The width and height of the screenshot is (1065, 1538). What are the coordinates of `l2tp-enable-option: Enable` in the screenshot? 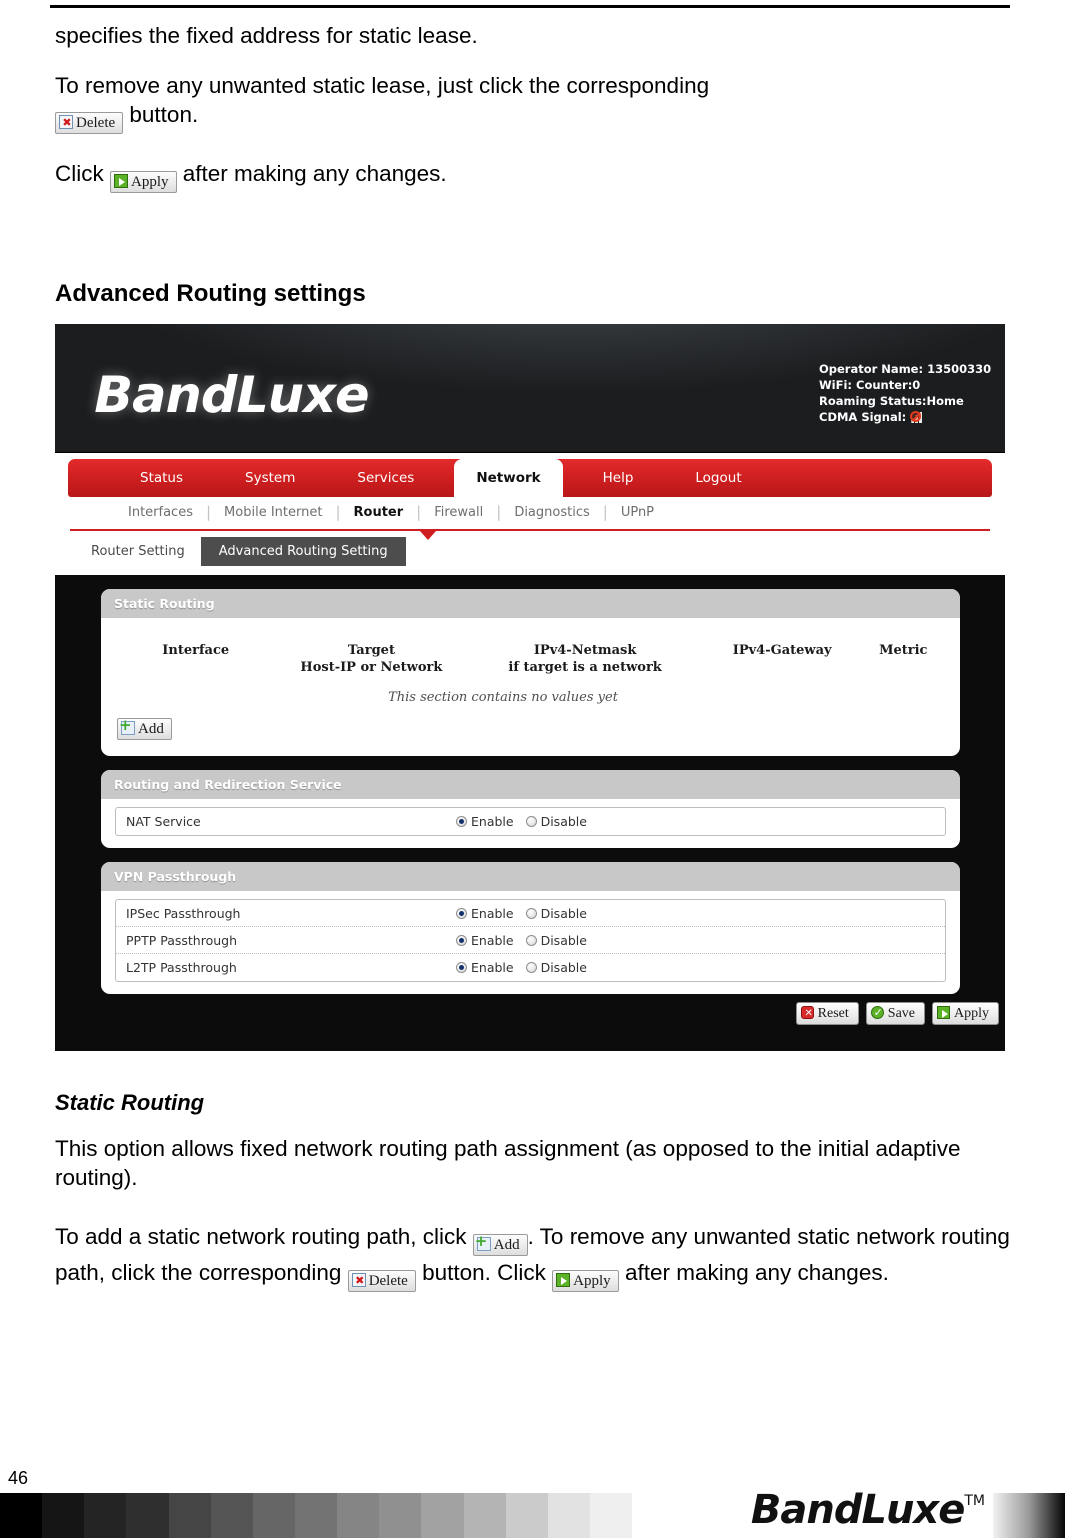 It's located at (485, 967).